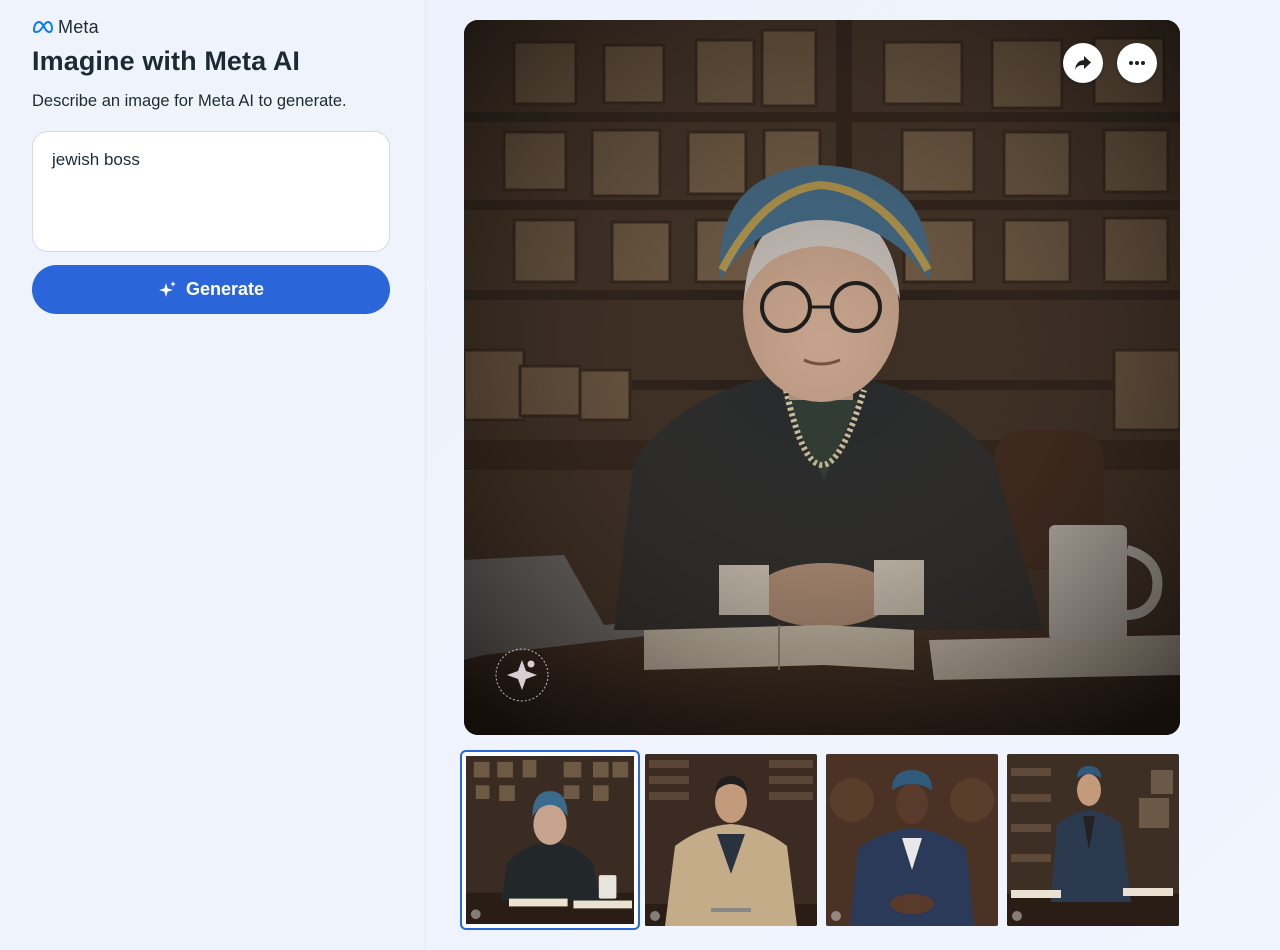 The height and width of the screenshot is (950, 1280). I want to click on more-options-button, so click(1137, 63).